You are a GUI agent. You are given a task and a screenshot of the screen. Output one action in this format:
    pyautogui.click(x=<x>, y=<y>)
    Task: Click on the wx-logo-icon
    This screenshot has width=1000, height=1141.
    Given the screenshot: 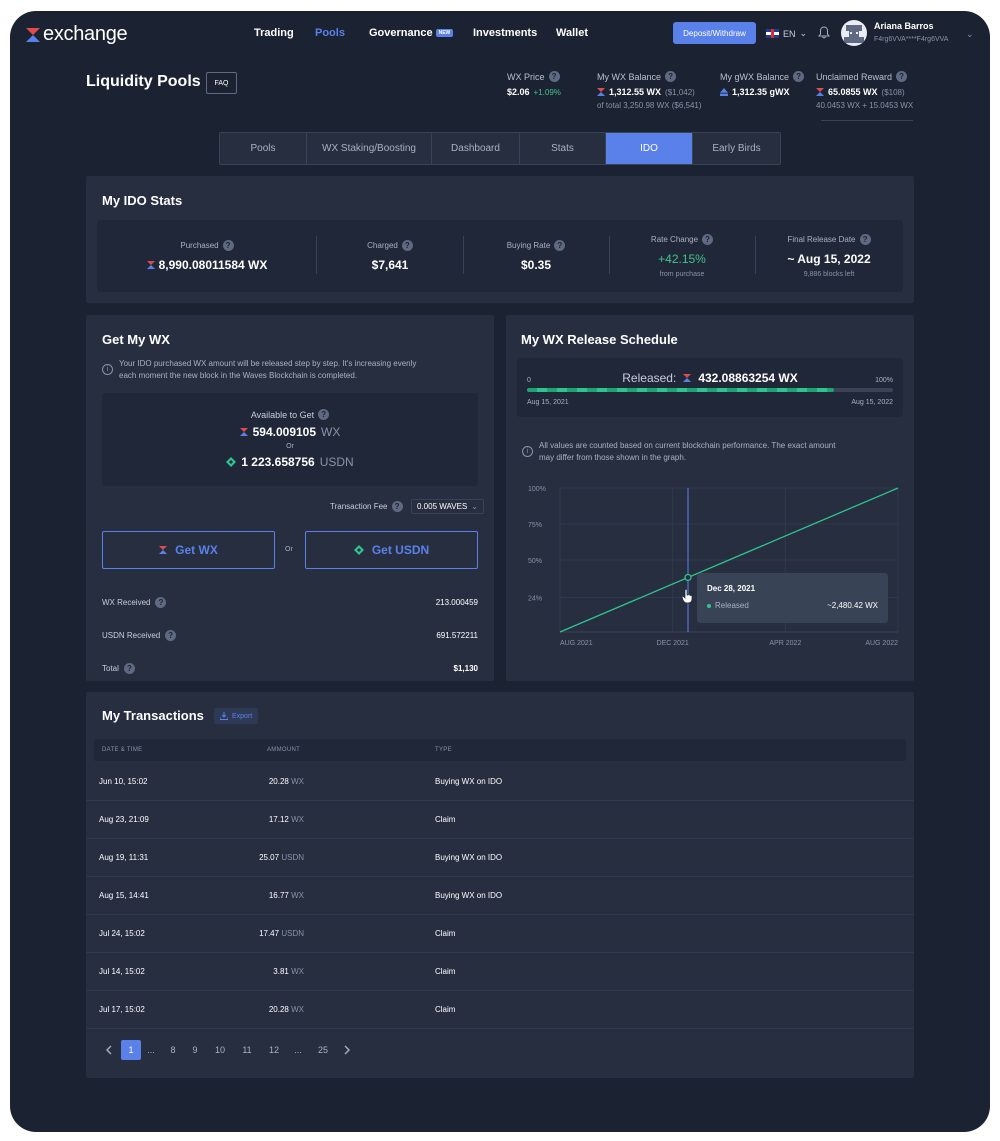 What is the action you would take?
    pyautogui.click(x=33, y=34)
    